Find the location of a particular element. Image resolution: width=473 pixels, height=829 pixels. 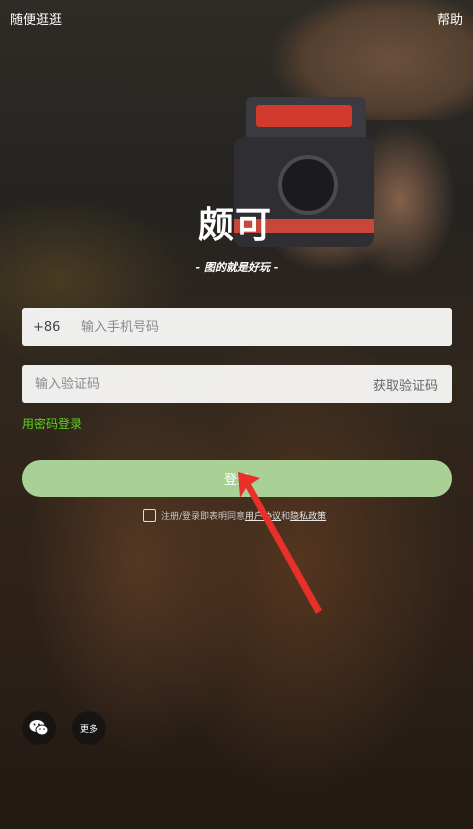

verification-code-field: 获取验证码 is located at coordinates (237, 384).